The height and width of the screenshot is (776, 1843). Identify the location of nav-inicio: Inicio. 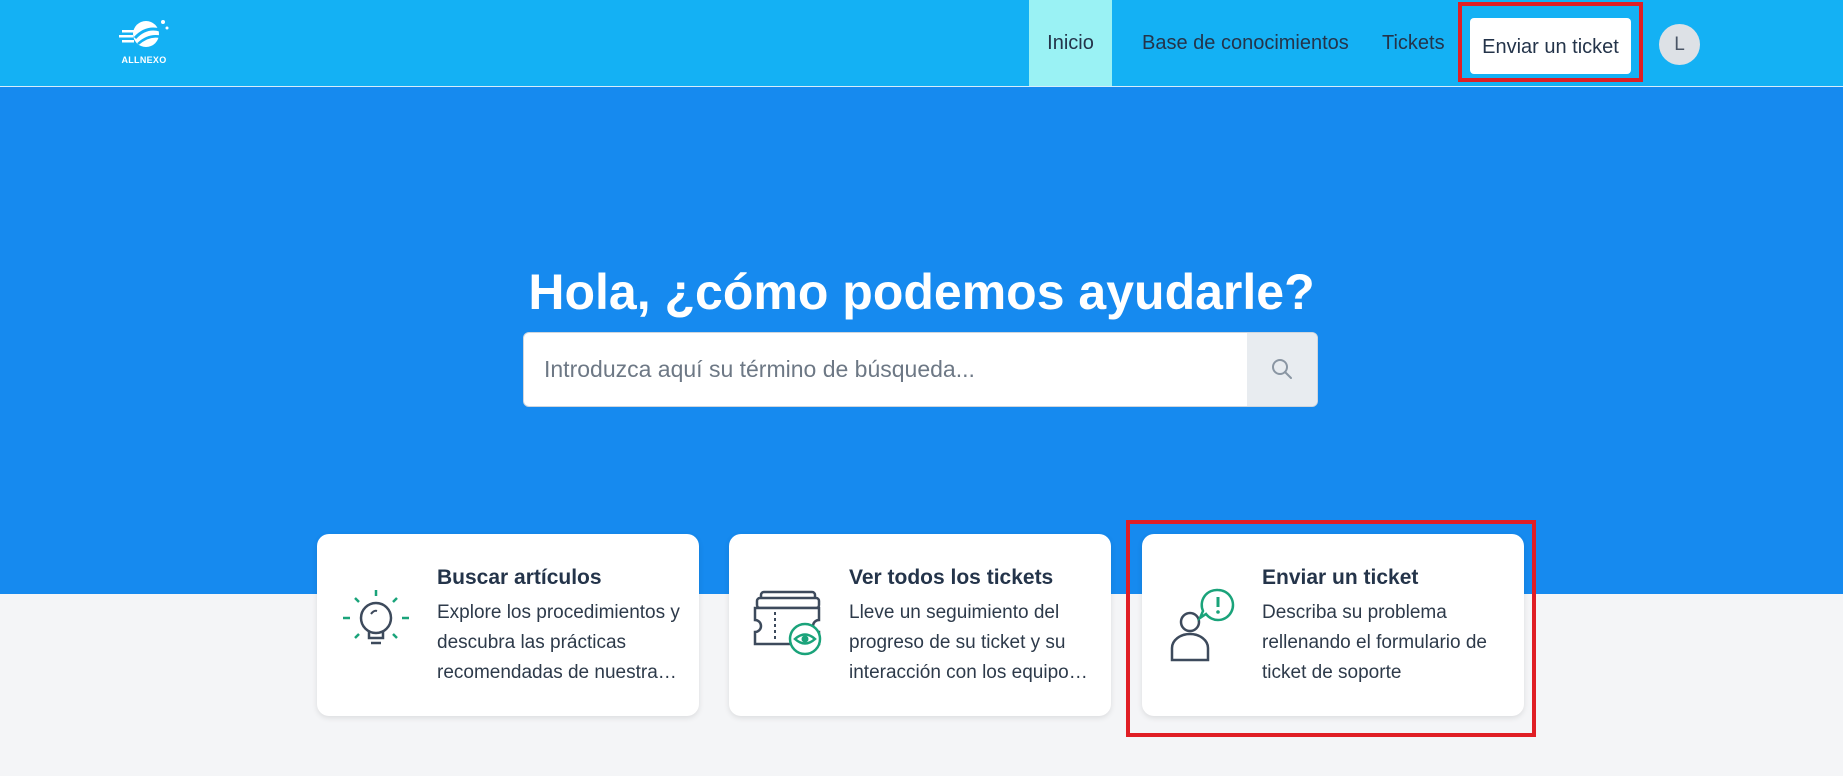
(1070, 43).